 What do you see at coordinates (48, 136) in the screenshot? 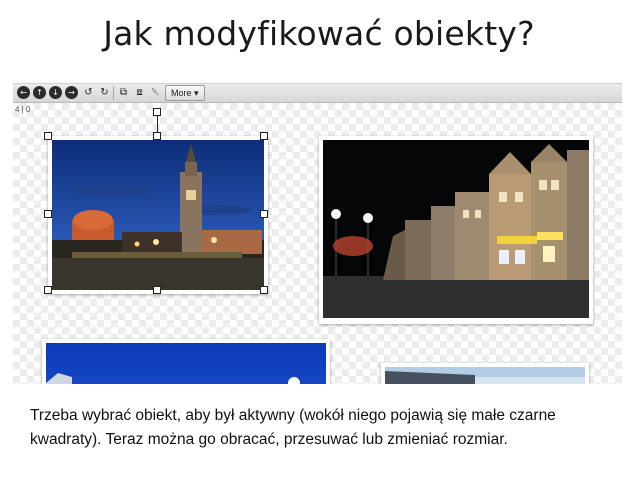
I see `resize-handle-nw` at bounding box center [48, 136].